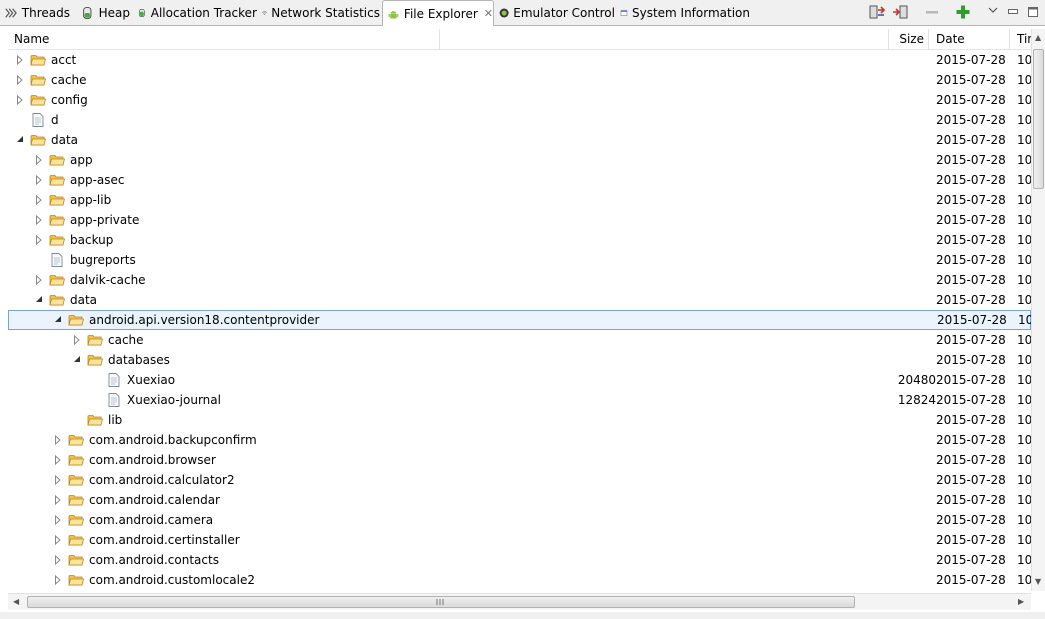 The image size is (1045, 619). What do you see at coordinates (519, 420) in the screenshot?
I see `tree-row-folder: lib 2015-07-28 10` at bounding box center [519, 420].